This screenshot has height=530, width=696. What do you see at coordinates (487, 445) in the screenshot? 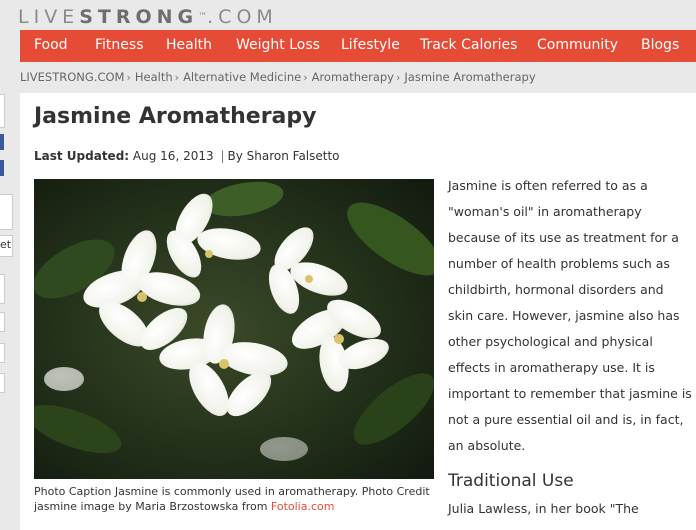
I see `text-line: an absolute.` at bounding box center [487, 445].